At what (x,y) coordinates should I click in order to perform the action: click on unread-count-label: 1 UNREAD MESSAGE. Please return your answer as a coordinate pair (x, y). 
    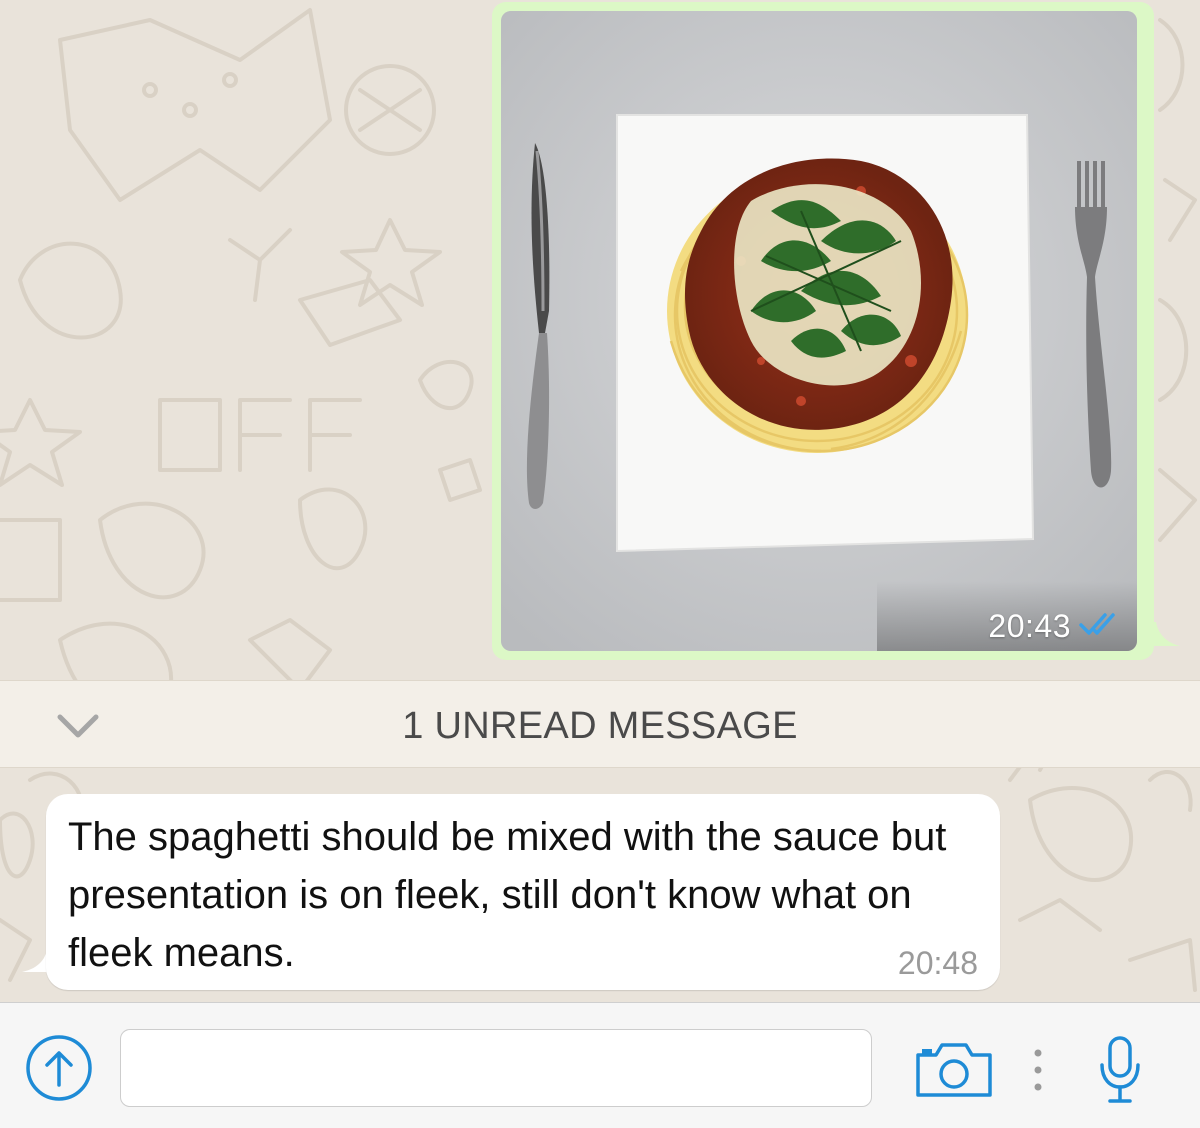
    Looking at the image, I should click on (600, 726).